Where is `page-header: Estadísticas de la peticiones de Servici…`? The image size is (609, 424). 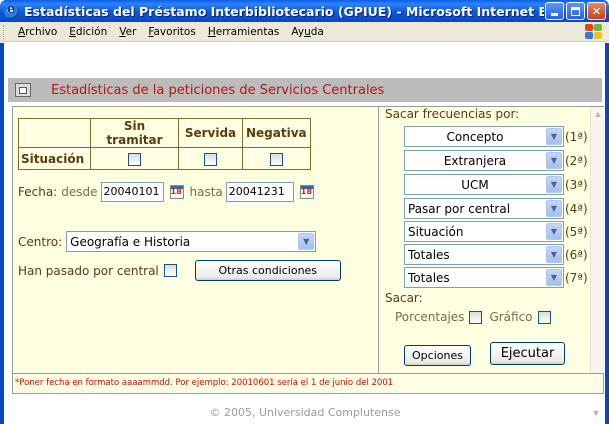
page-header: Estadísticas de la peticiones de Servici… is located at coordinates (305, 90).